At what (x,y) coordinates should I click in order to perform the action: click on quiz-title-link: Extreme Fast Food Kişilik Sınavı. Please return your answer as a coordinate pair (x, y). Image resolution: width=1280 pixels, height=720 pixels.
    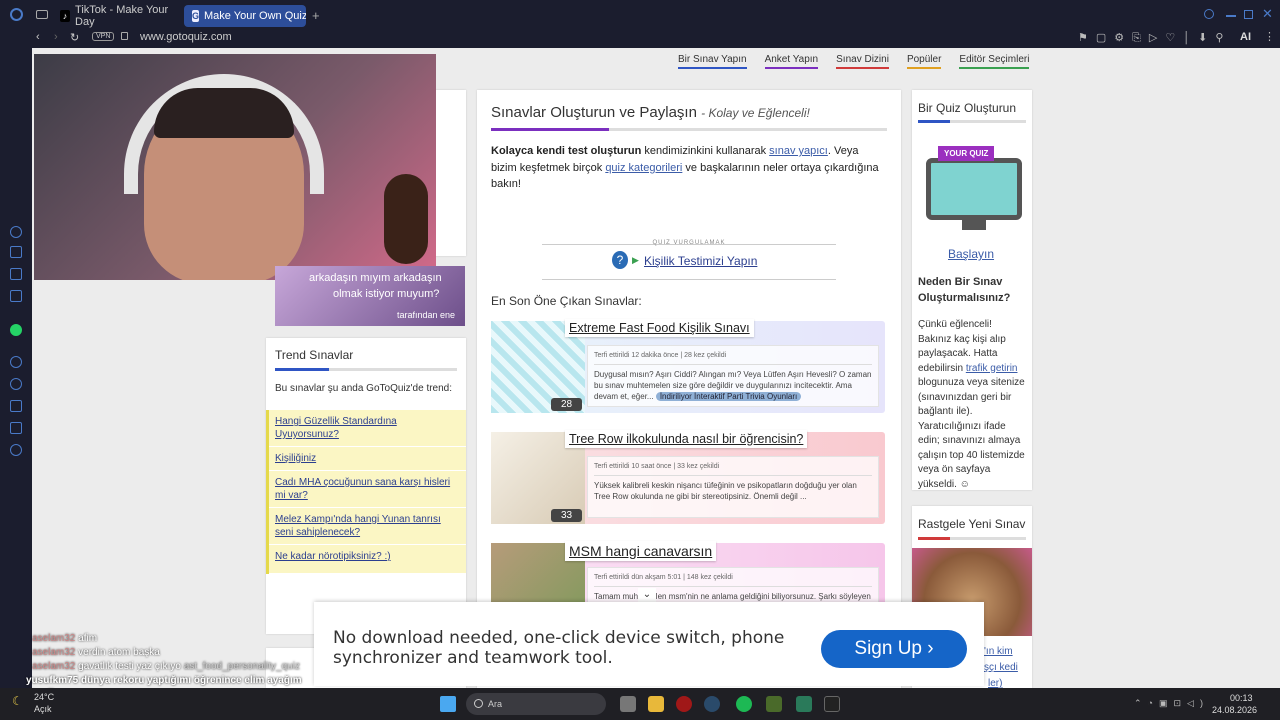
    Looking at the image, I should click on (659, 328).